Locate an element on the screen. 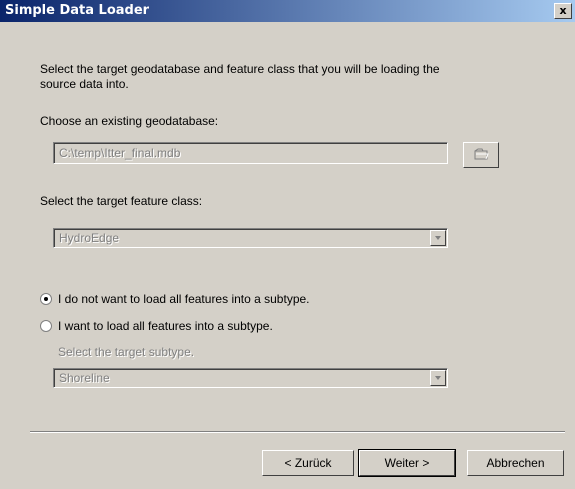 This screenshot has width=575, height=489. geodatabase-path-value: C:\temp\Itter_final.mdb is located at coordinates (120, 153).